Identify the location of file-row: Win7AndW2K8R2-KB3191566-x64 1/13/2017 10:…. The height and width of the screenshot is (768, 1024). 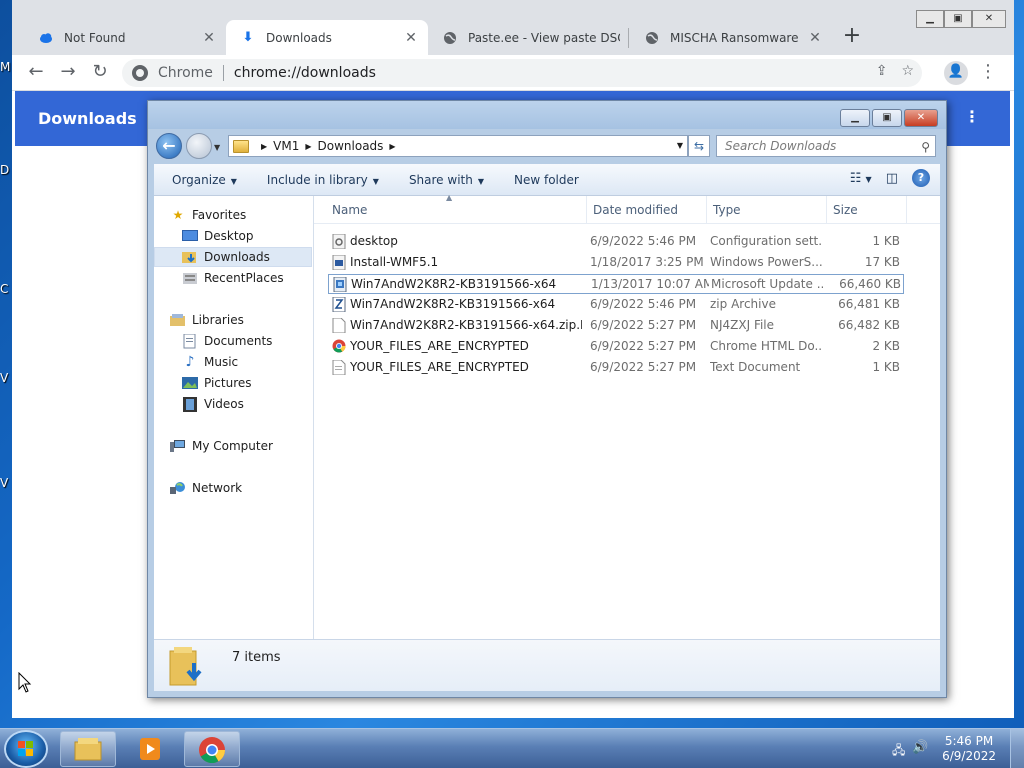
(616, 284).